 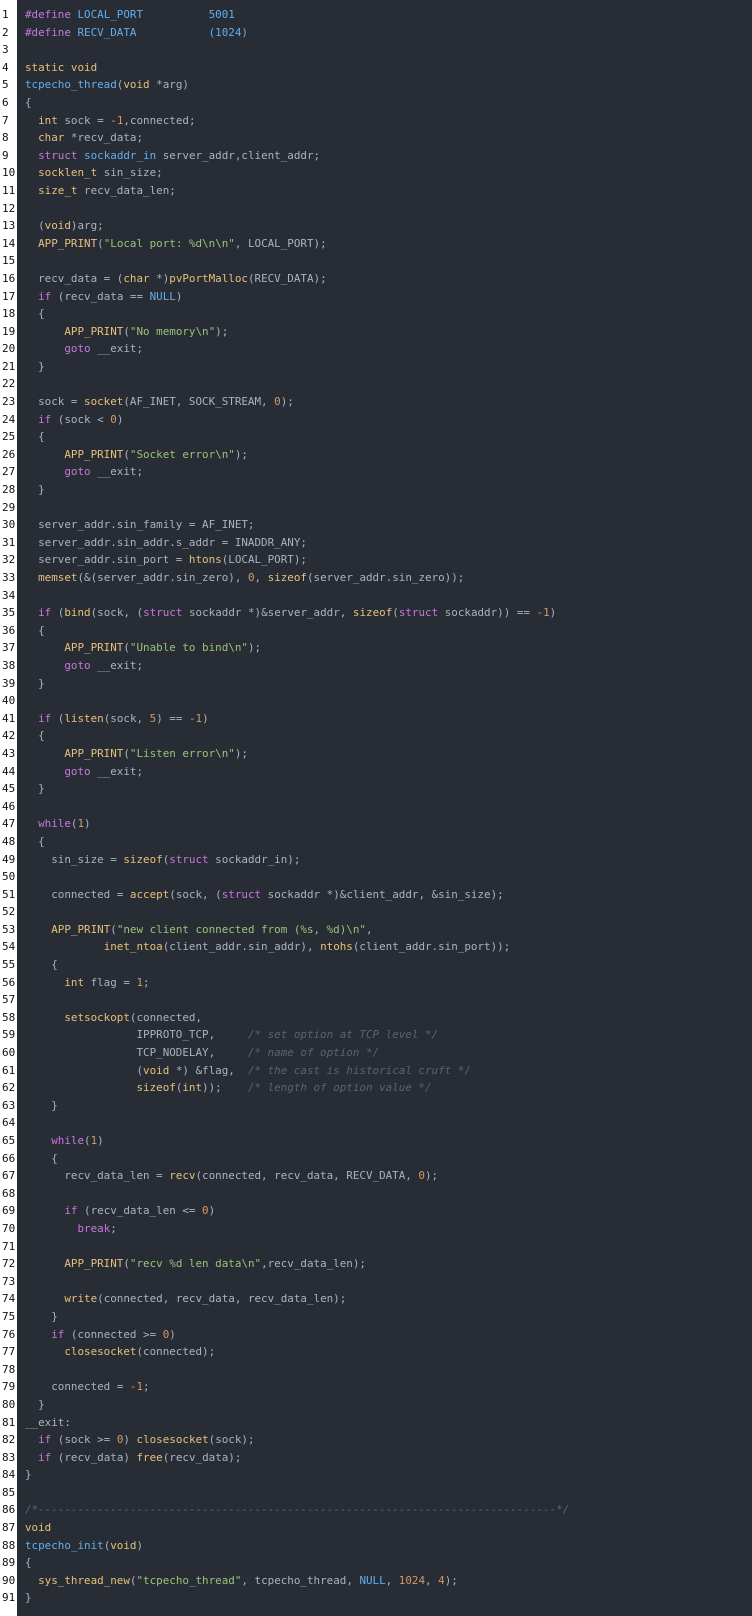 What do you see at coordinates (376, 50) in the screenshot?
I see `code-line: 3` at bounding box center [376, 50].